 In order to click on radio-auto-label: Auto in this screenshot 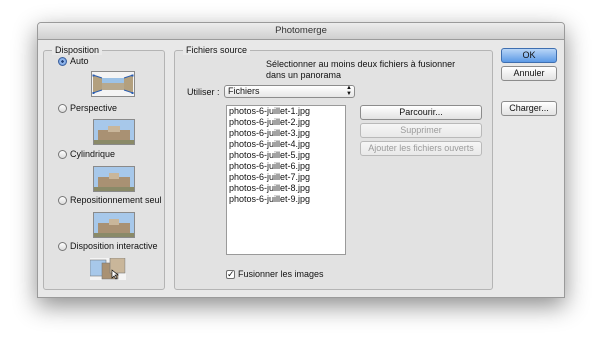, I will do `click(79, 61)`.